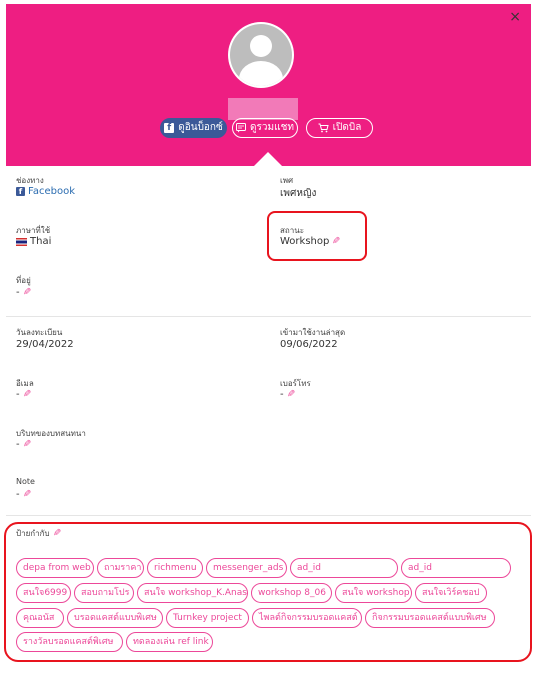 The image size is (540, 676). Describe the element at coordinates (18, 394) in the screenshot. I see `email-text: -` at that location.